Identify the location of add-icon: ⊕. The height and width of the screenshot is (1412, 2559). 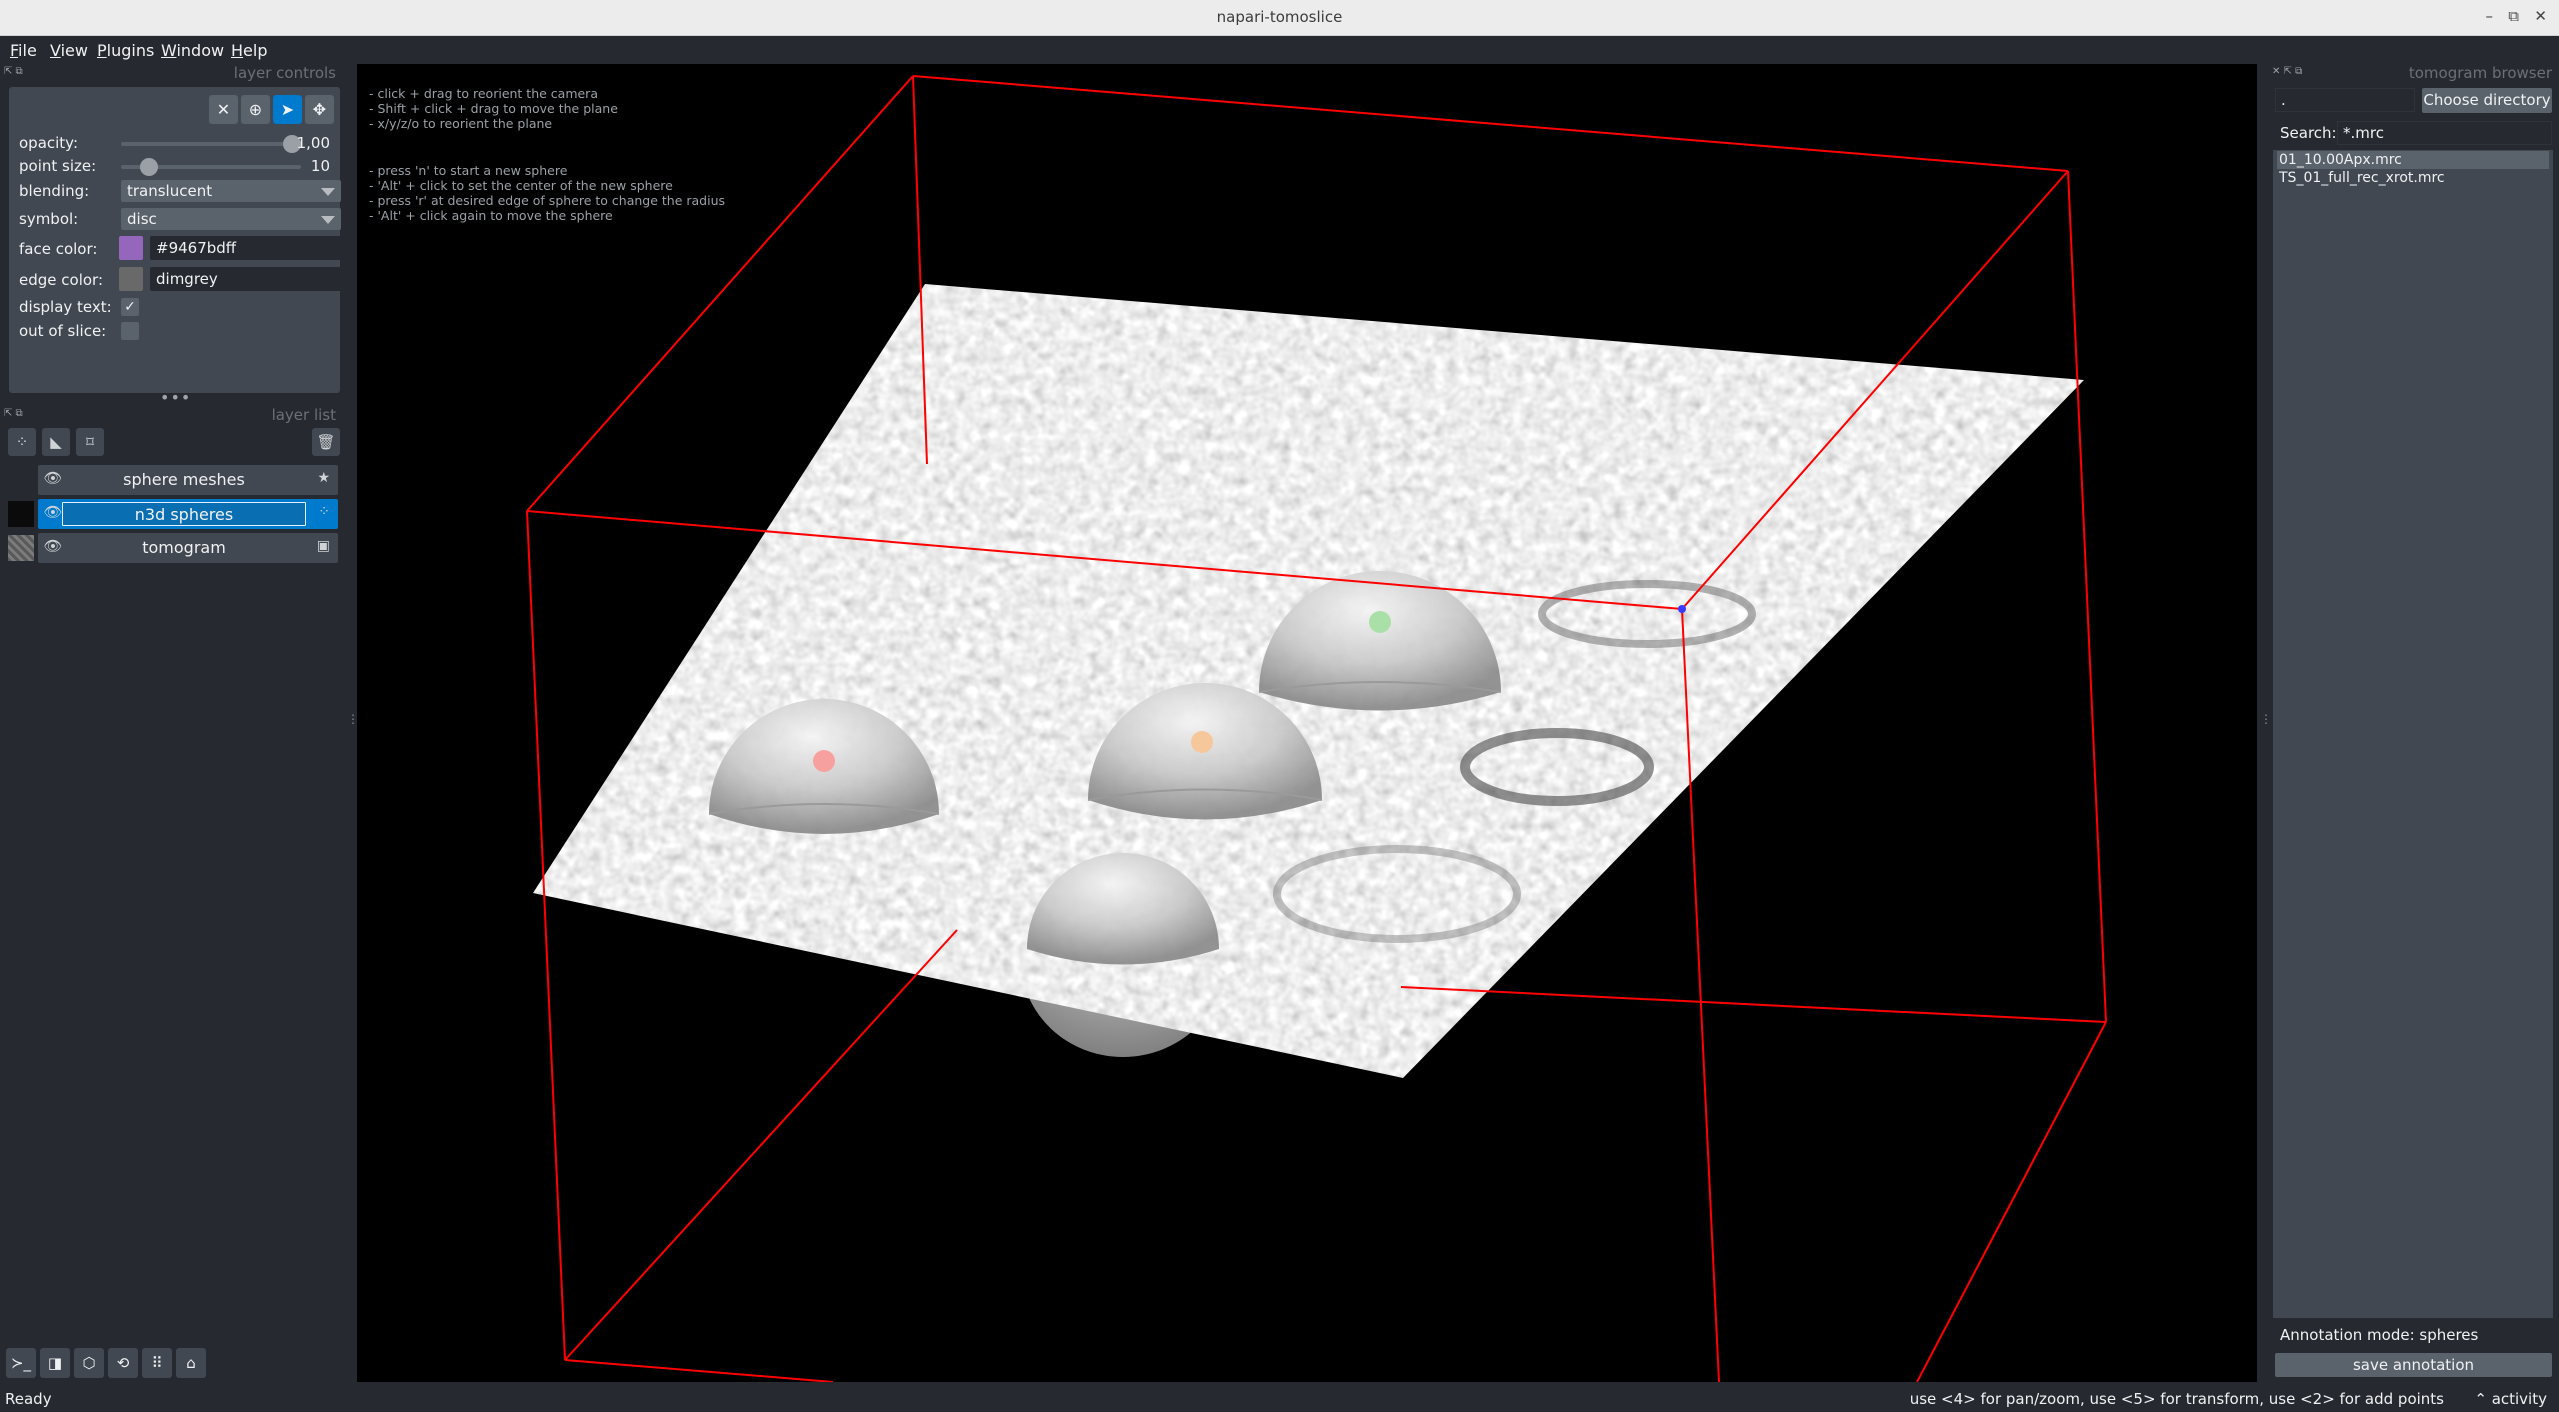
(255, 109).